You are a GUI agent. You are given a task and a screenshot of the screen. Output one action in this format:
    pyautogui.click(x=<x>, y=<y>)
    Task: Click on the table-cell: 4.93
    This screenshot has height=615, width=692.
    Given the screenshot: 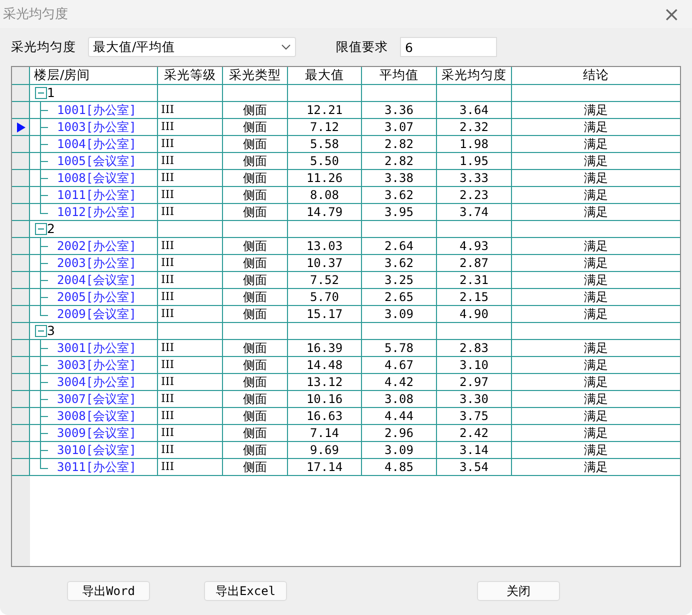 What is the action you would take?
    pyautogui.click(x=474, y=246)
    